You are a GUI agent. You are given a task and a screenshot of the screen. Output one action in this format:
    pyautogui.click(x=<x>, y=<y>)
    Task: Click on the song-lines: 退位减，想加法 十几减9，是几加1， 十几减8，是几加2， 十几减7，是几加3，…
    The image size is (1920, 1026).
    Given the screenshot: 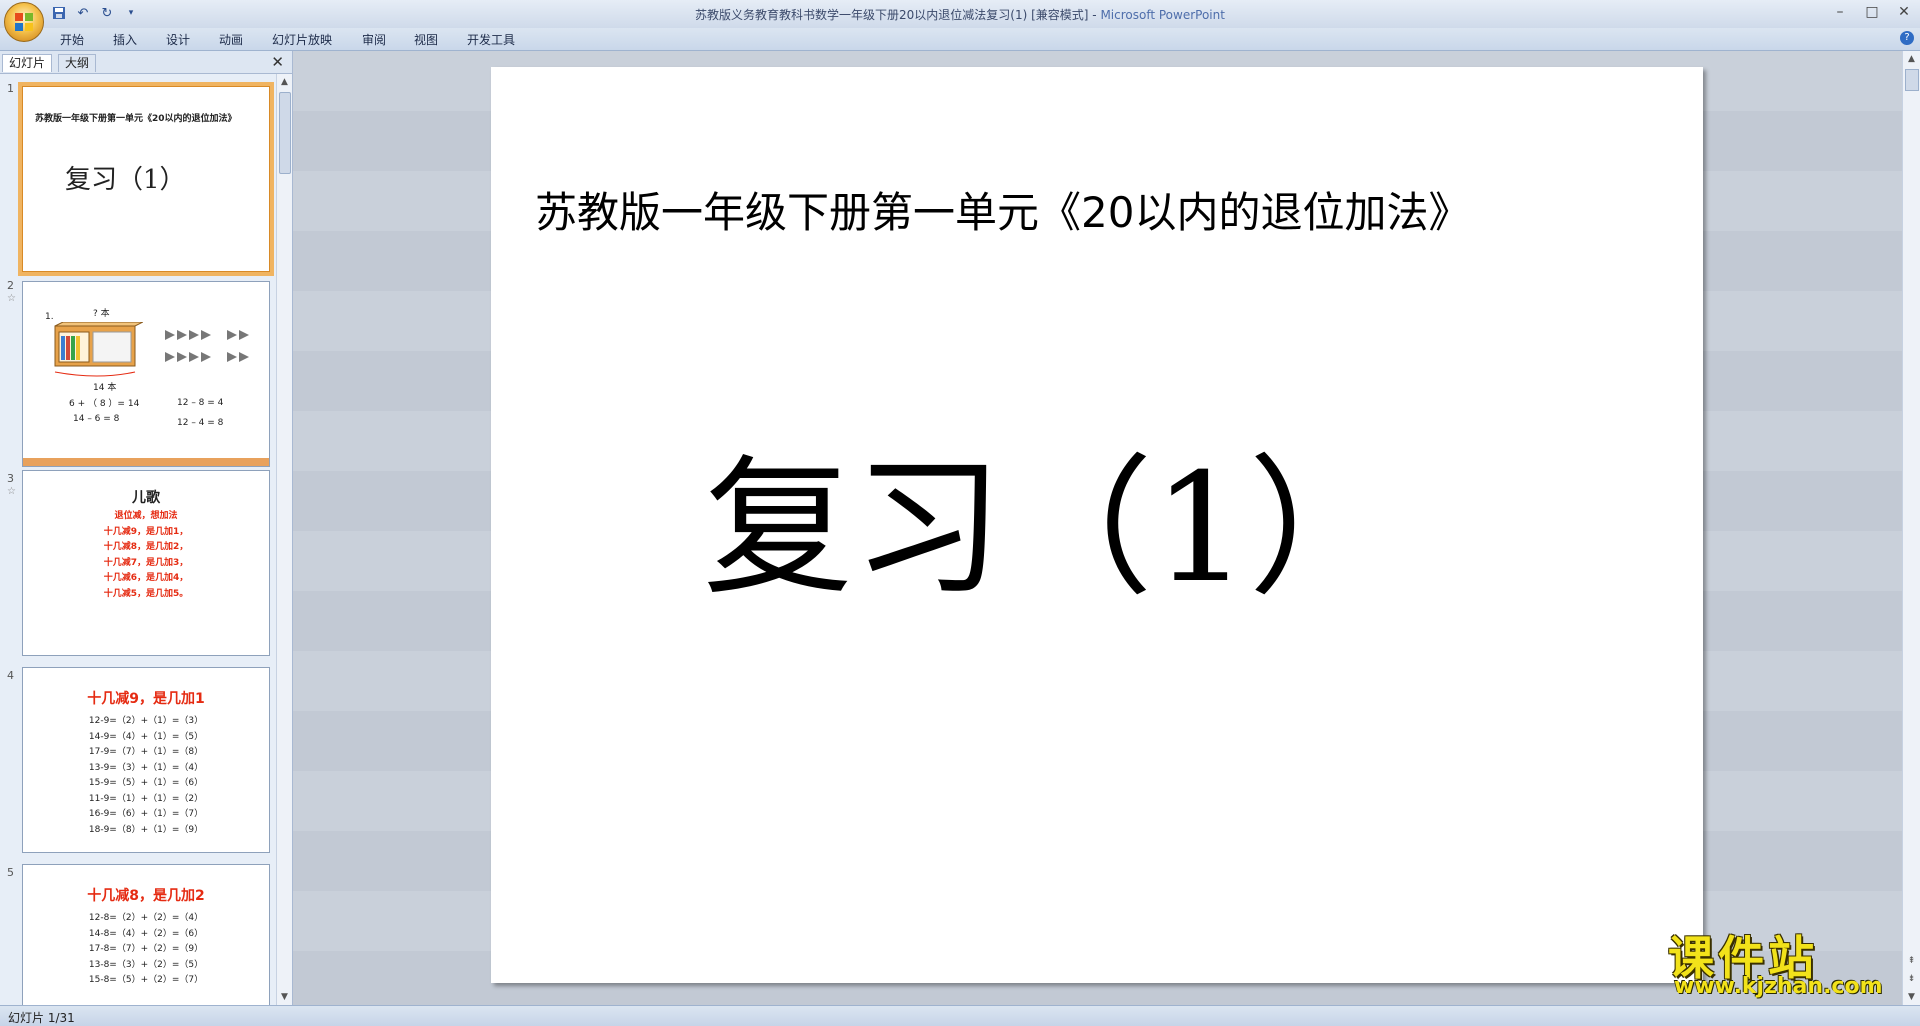 What is the action you would take?
    pyautogui.click(x=146, y=555)
    